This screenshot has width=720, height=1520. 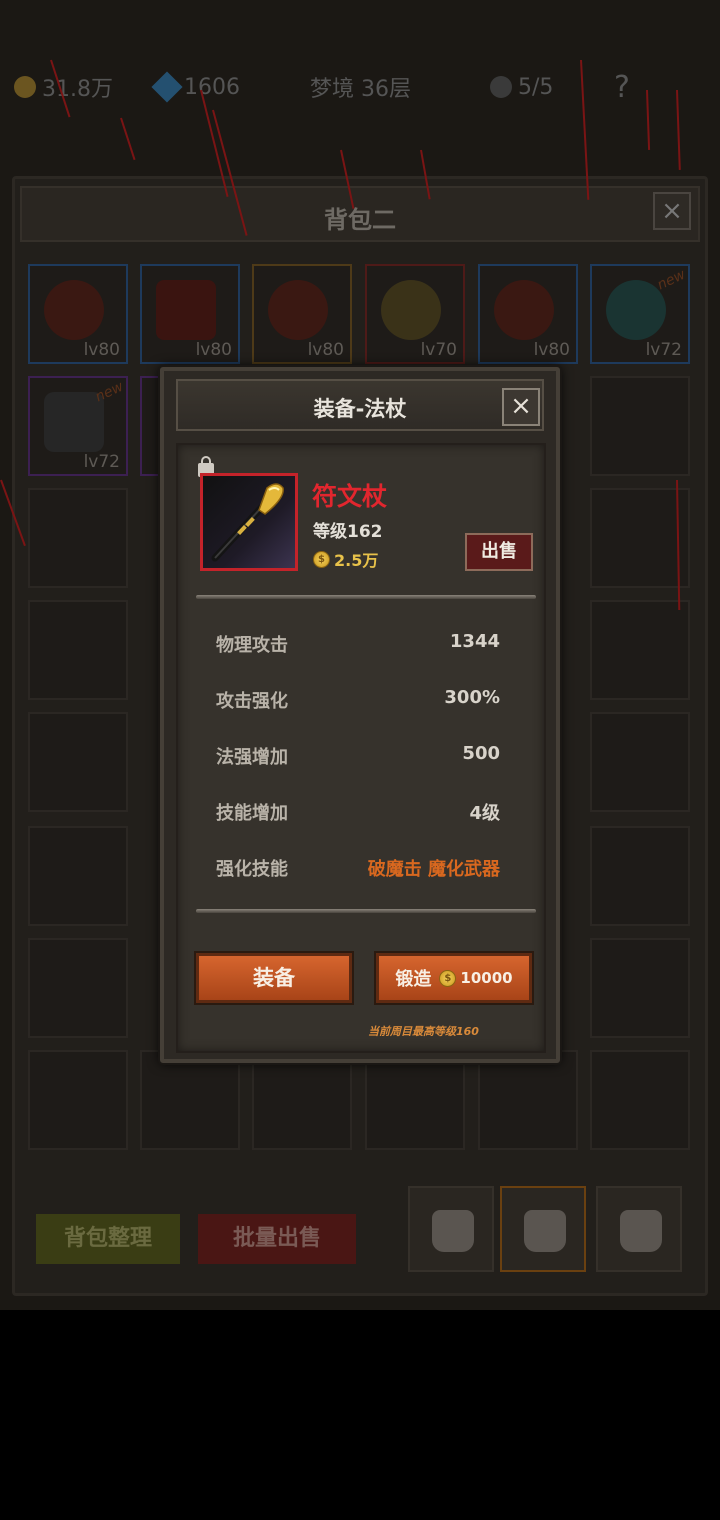 I want to click on amulet-icon, so click(x=411, y=310).